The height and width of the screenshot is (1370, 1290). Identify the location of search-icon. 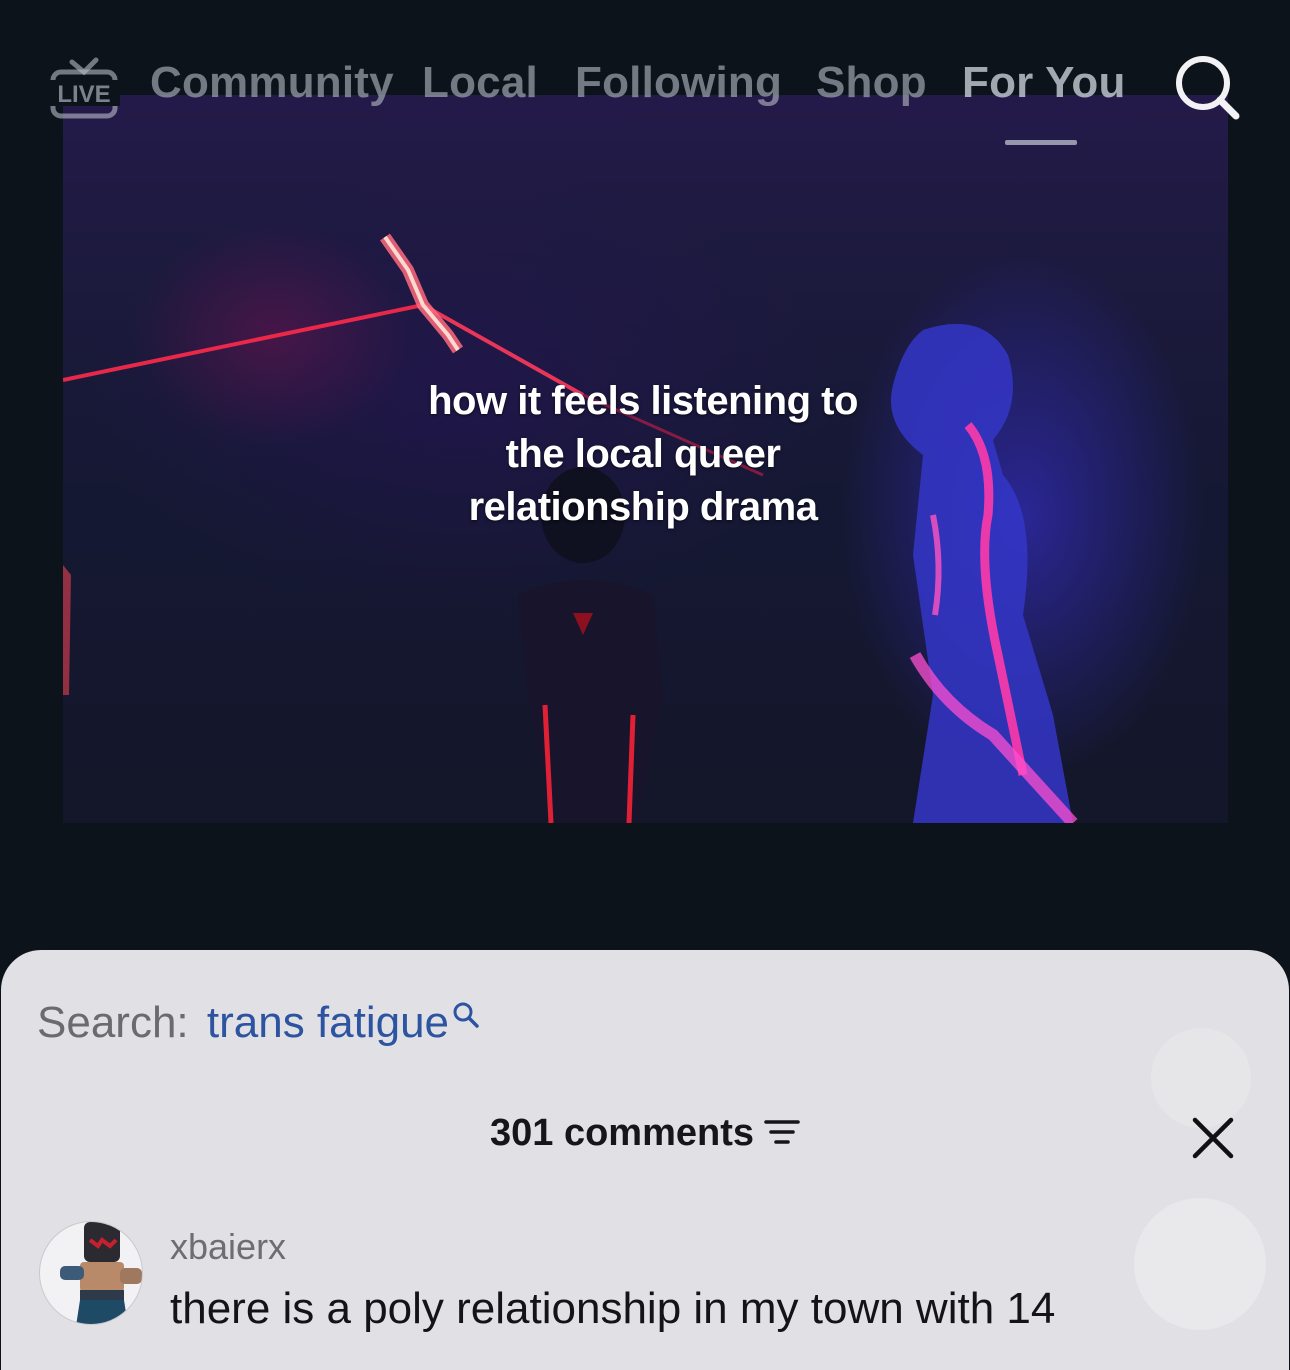
(1208, 88).